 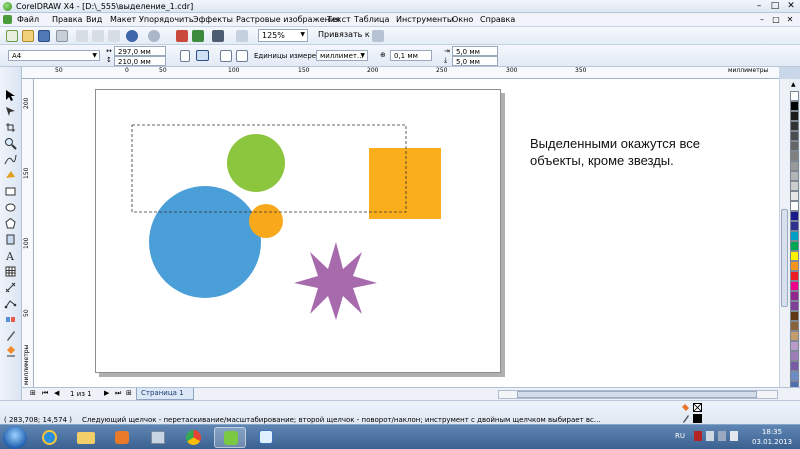 I want to click on print-icon, so click(x=62, y=36).